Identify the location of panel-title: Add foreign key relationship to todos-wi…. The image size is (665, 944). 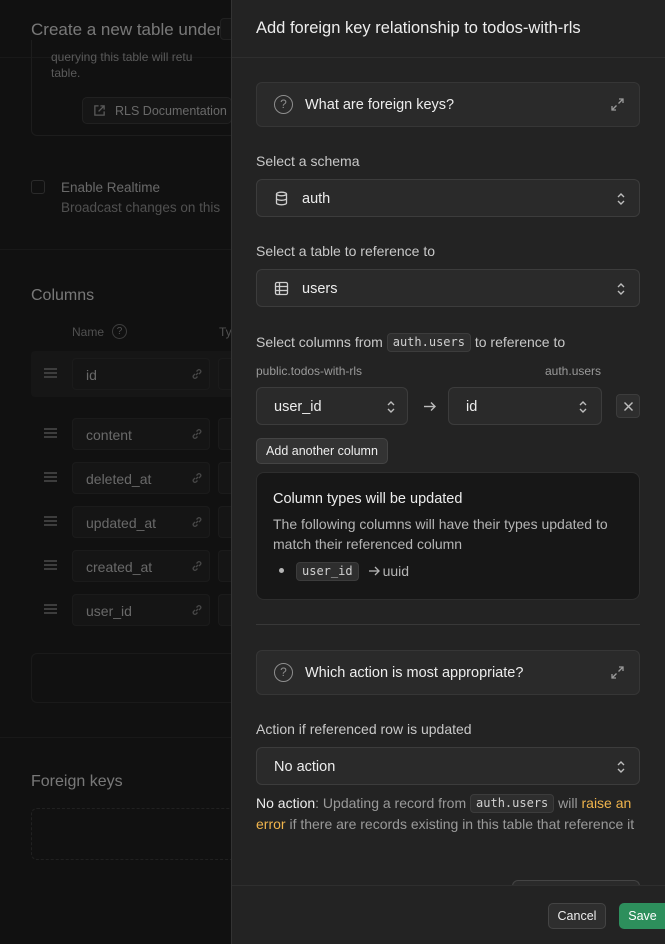
(418, 28).